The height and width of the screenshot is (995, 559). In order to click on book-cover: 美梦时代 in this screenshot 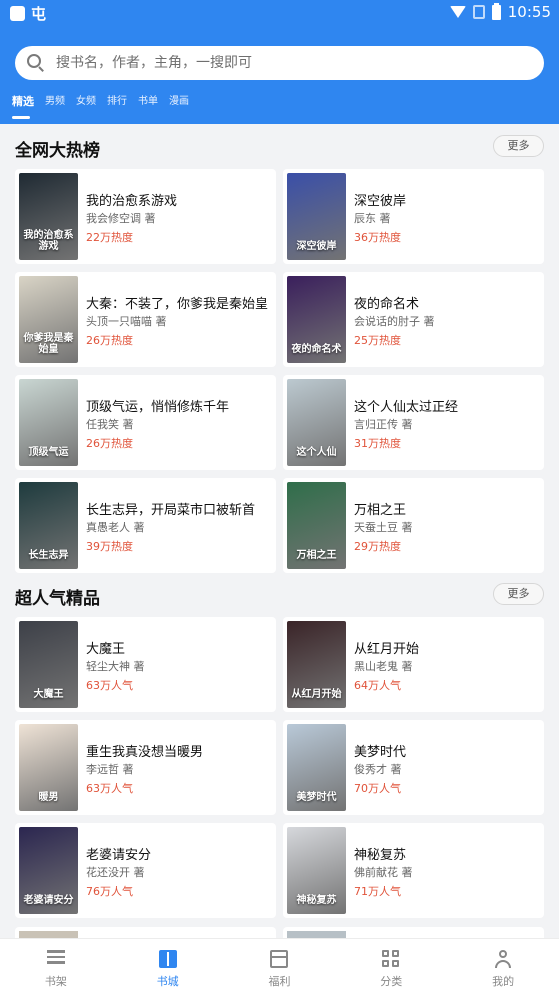, I will do `click(316, 767)`.